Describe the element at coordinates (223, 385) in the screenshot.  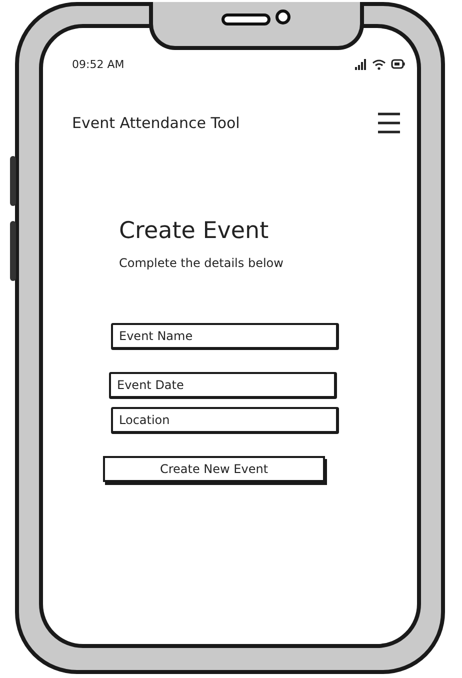
I see `input-field: Event Date` at that location.